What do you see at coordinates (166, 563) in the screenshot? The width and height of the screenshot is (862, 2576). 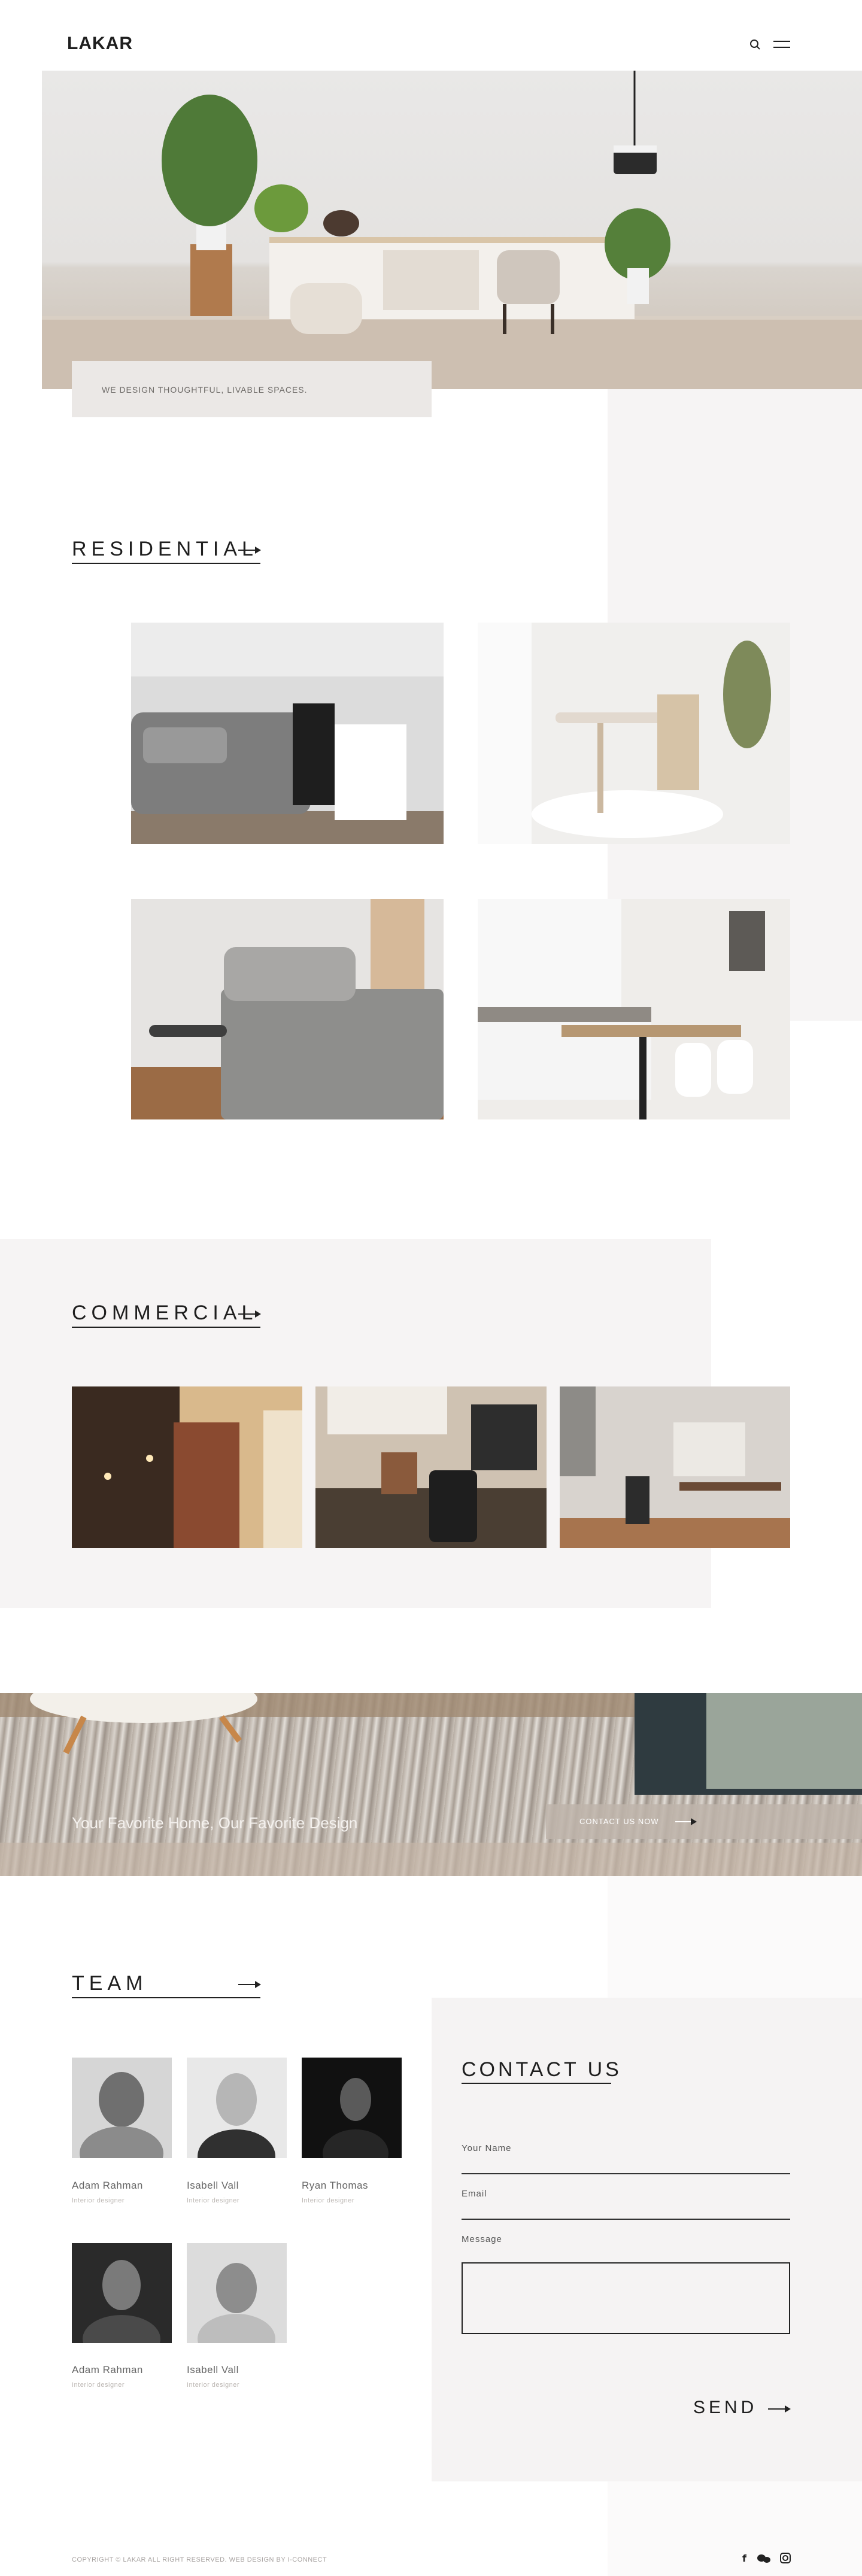 I see `residential-underline` at bounding box center [166, 563].